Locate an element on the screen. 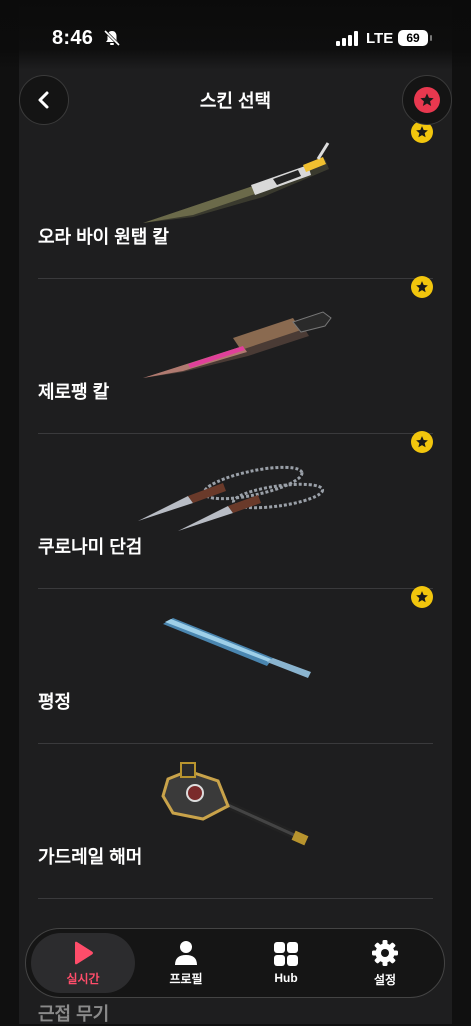 The width and height of the screenshot is (471, 1026). skin-name: 제로팽 칼 is located at coordinates (74, 392).